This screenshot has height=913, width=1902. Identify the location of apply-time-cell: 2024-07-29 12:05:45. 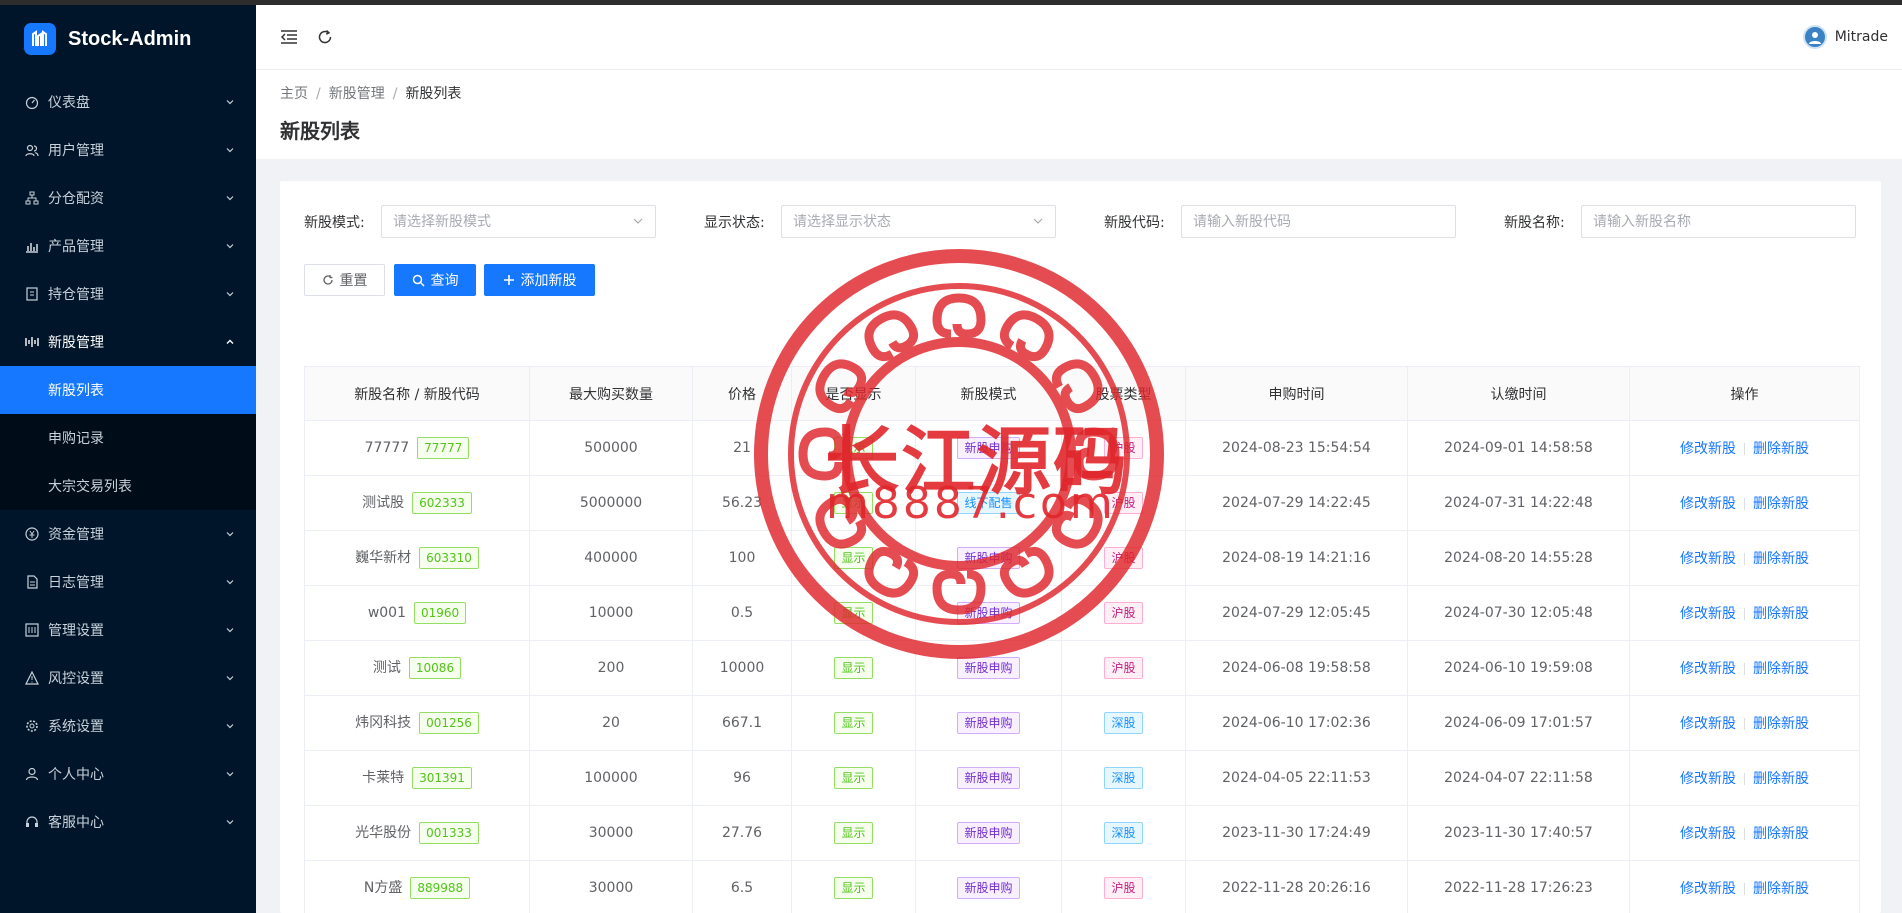
(1296, 613).